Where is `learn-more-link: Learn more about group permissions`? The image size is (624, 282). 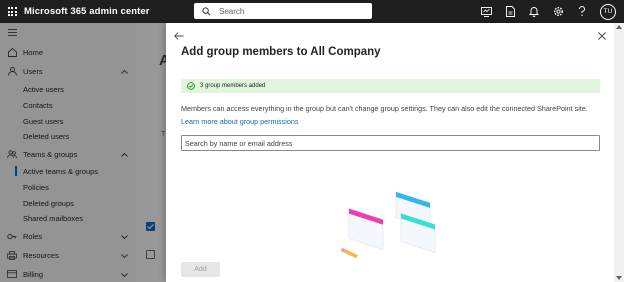 learn-more-link: Learn more about group permissions is located at coordinates (239, 121).